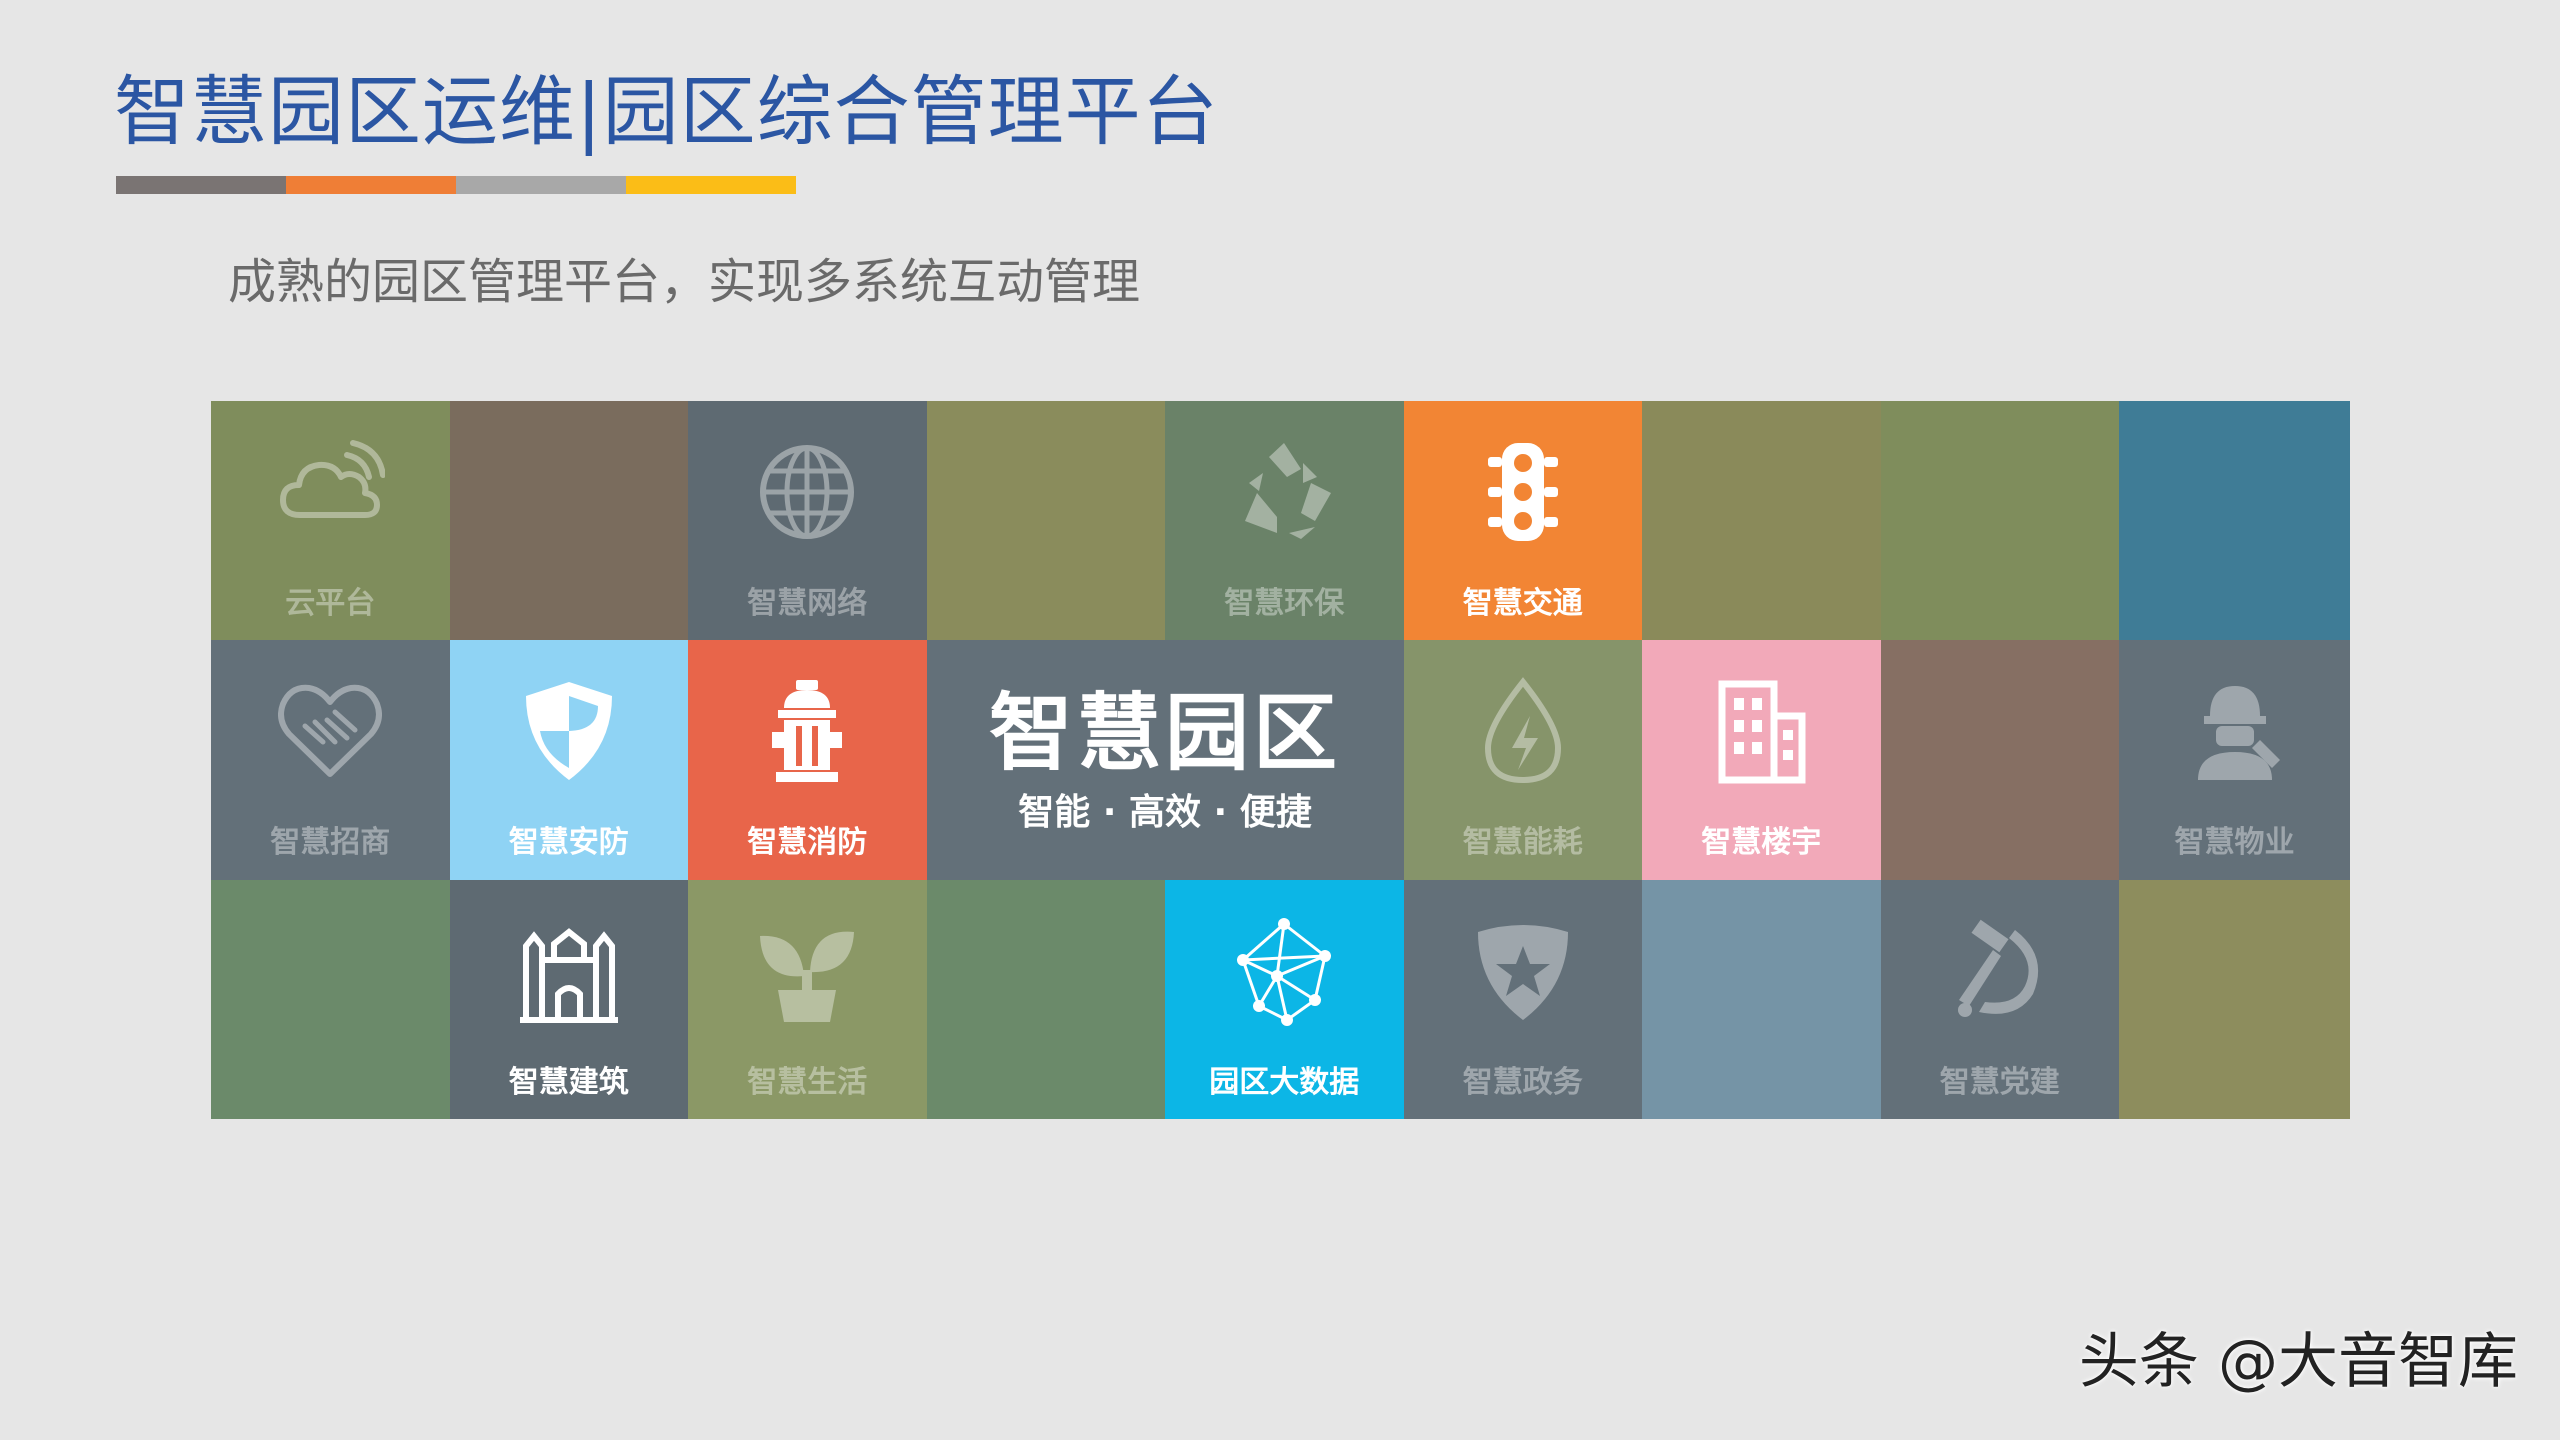 This screenshot has height=1440, width=2560. Describe the element at coordinates (1523, 971) in the screenshot. I see `police-badge-icon` at that location.